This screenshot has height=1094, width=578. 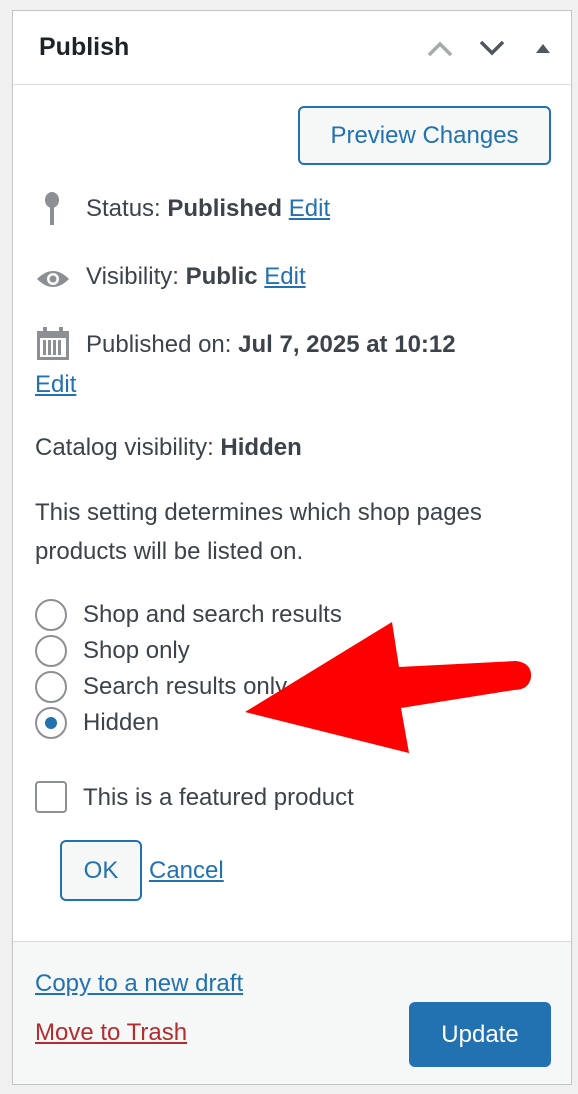 I want to click on catalog-visibility-value: Hidden, so click(x=261, y=447).